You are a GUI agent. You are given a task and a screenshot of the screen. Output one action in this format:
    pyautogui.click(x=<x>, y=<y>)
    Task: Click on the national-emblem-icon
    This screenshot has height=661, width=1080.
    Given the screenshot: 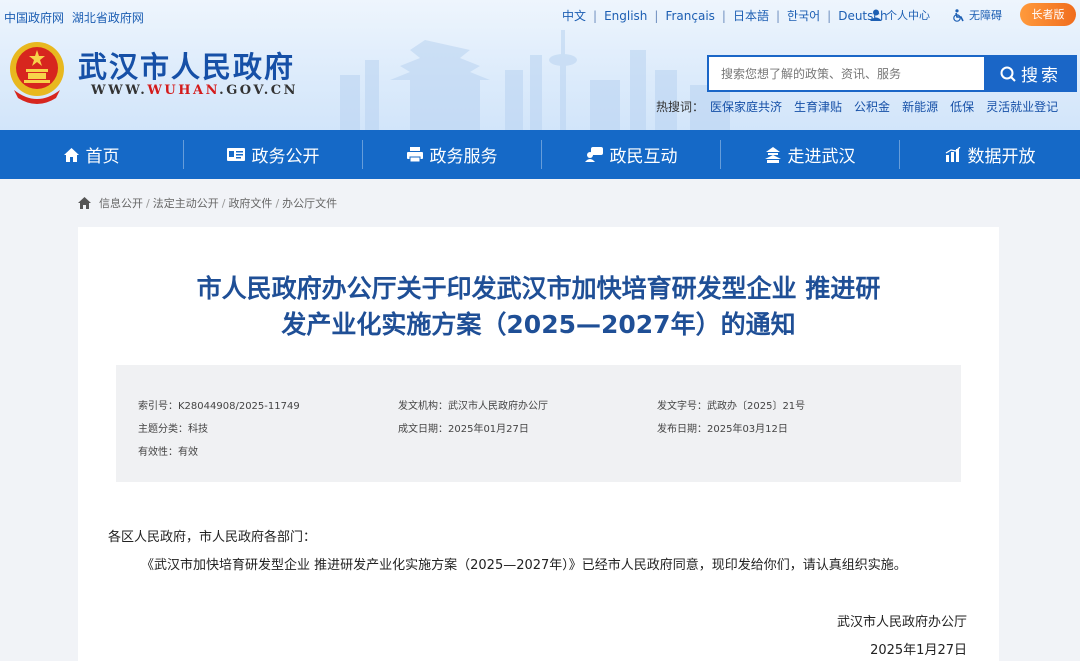 What is the action you would take?
    pyautogui.click(x=37, y=73)
    